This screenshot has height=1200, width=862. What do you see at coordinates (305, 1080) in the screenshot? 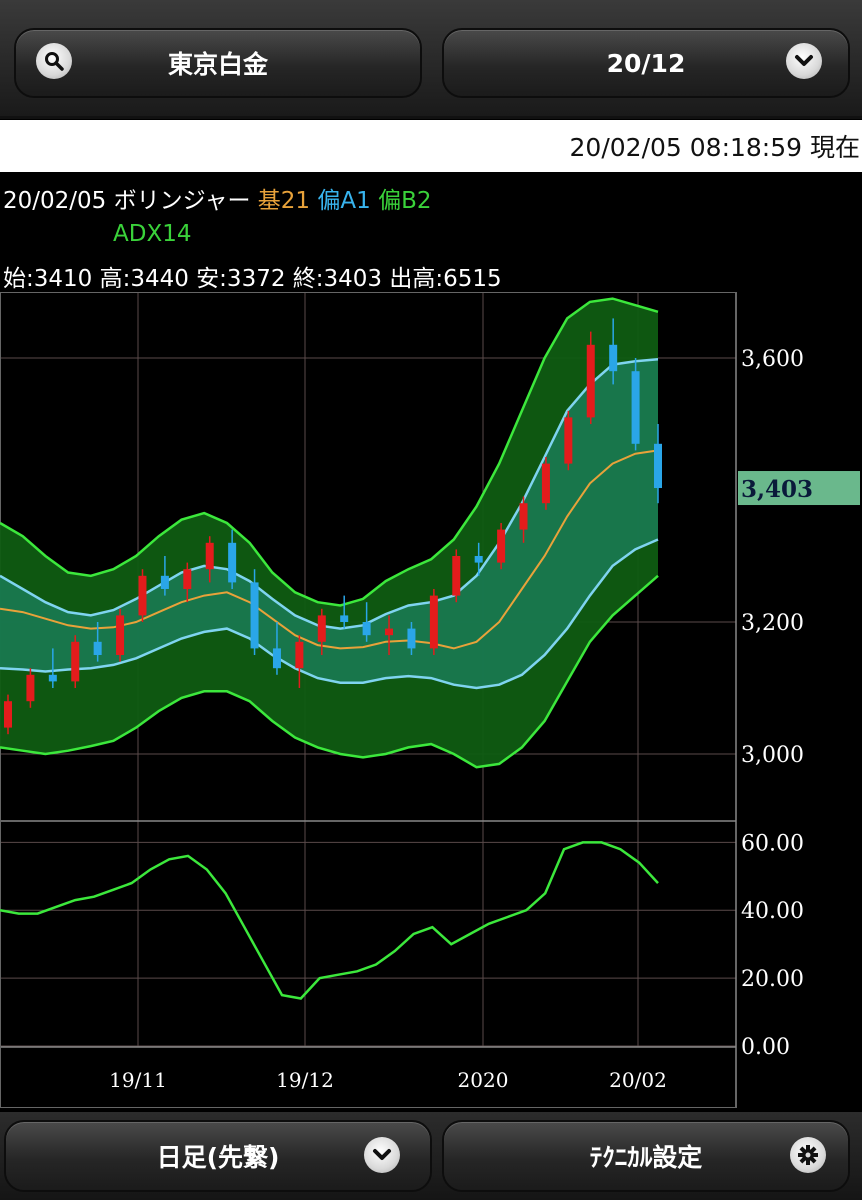
I see `date-tick-label: 19/12` at bounding box center [305, 1080].